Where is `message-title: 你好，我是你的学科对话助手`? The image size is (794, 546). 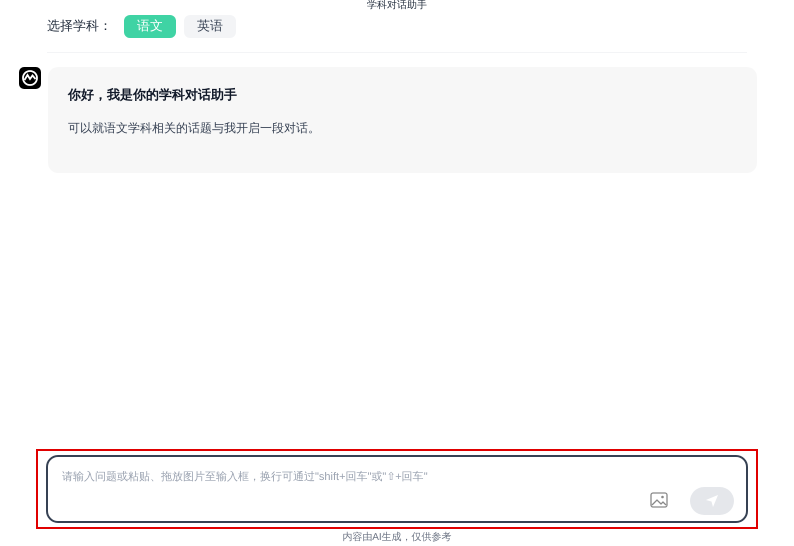 message-title: 你好，我是你的学科对话助手 is located at coordinates (153, 95).